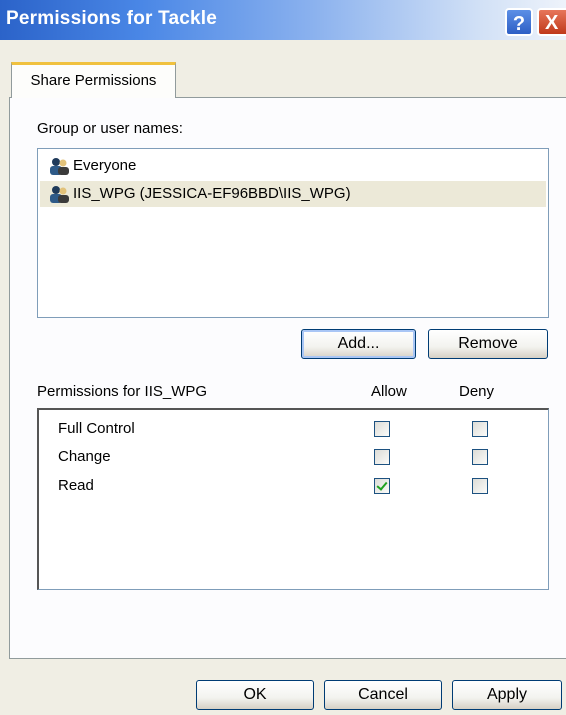 This screenshot has width=566, height=715. What do you see at coordinates (477, 391) in the screenshot?
I see `deny-column-header: Deny` at bounding box center [477, 391].